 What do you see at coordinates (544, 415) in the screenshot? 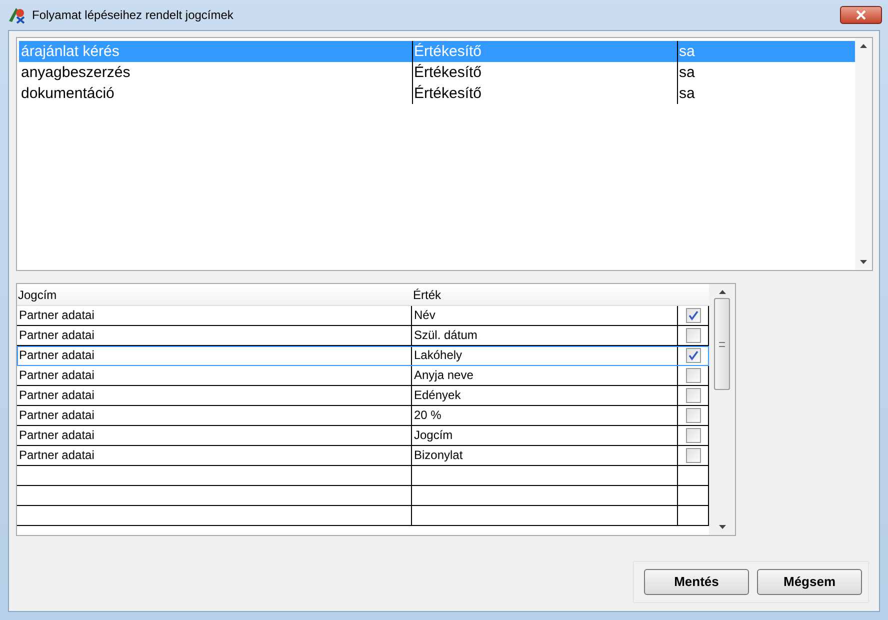
I see `grid-cell: 20 %` at bounding box center [544, 415].